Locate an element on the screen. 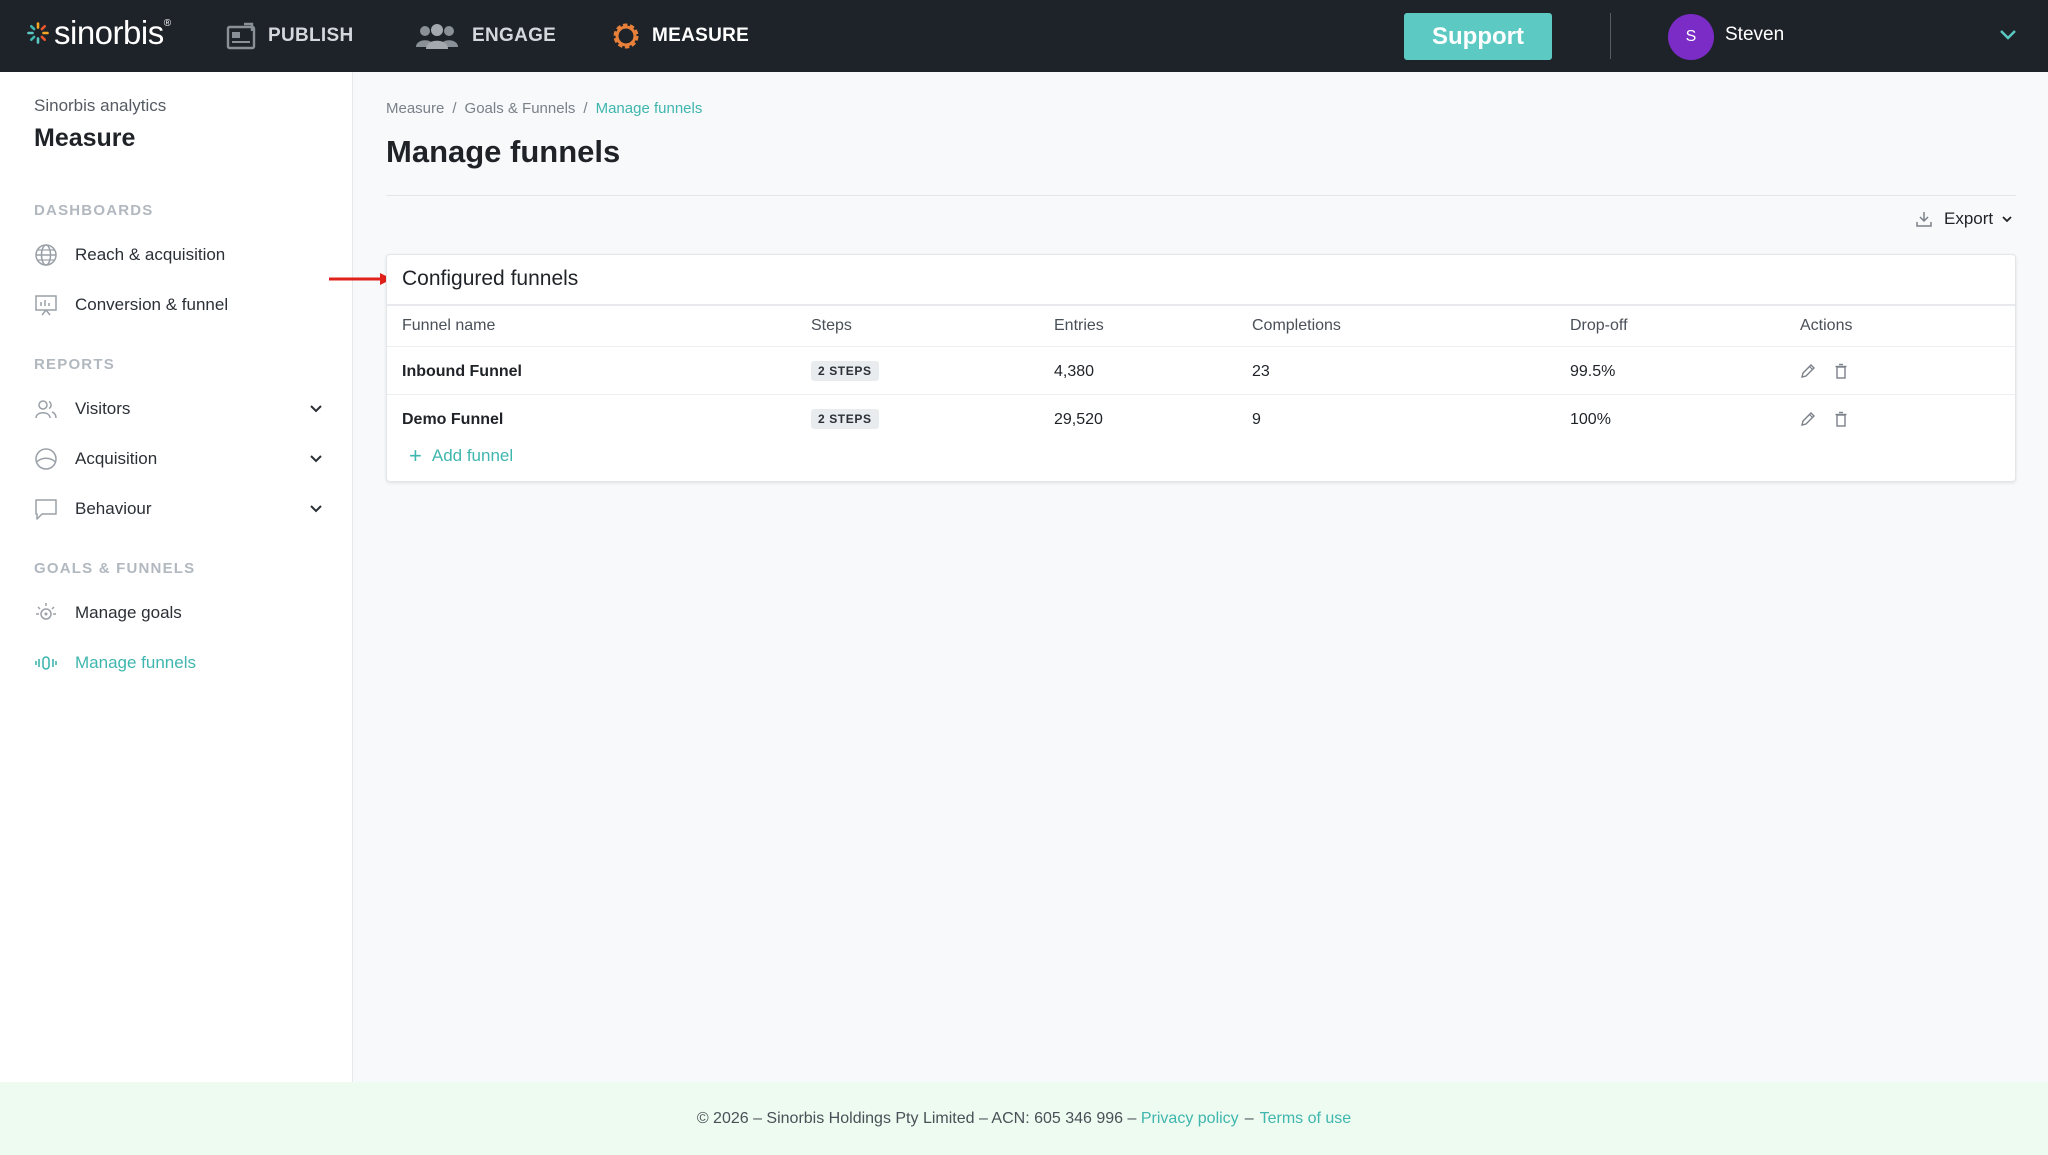  column-header-actions: Actions is located at coordinates (1826, 325).